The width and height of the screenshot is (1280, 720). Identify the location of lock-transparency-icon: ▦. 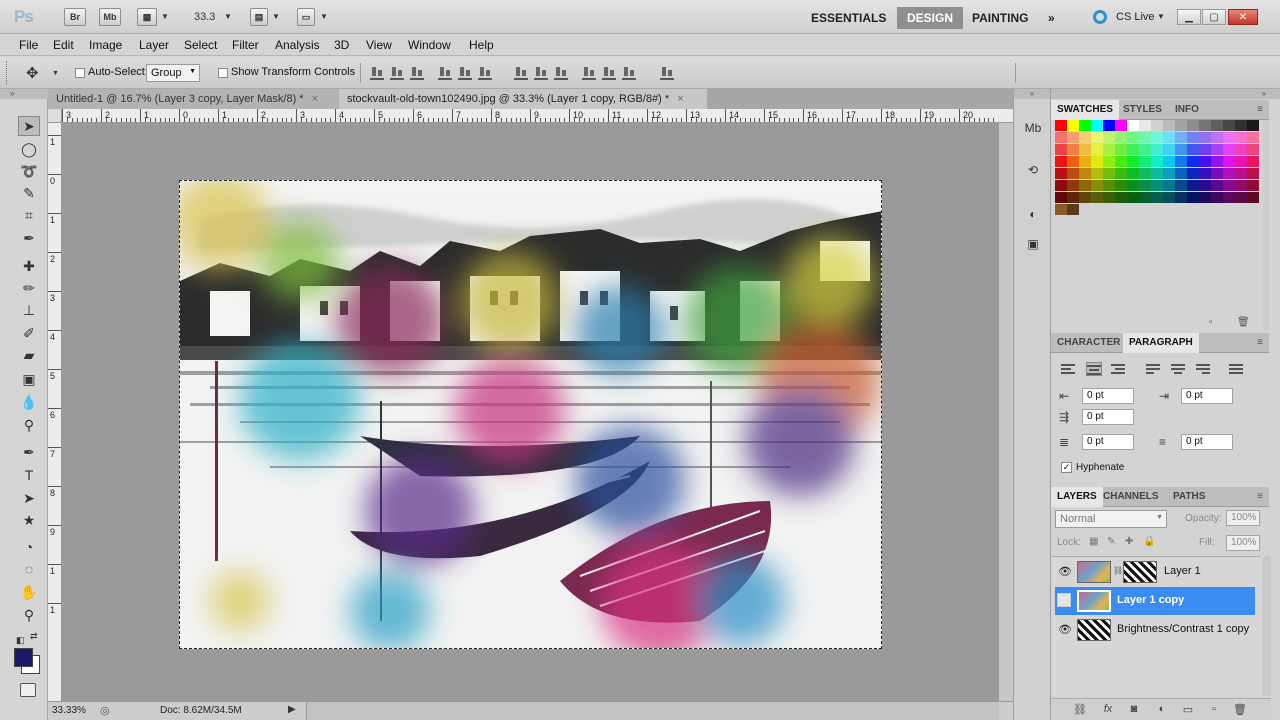
(1093, 541).